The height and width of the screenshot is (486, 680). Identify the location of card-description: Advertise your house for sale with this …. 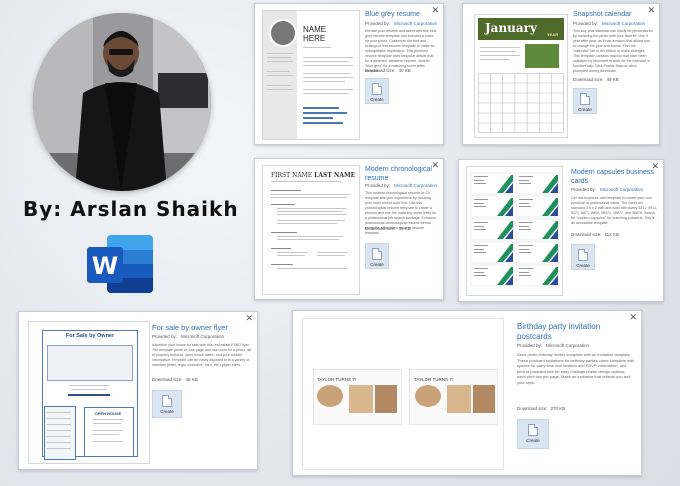
(202, 355).